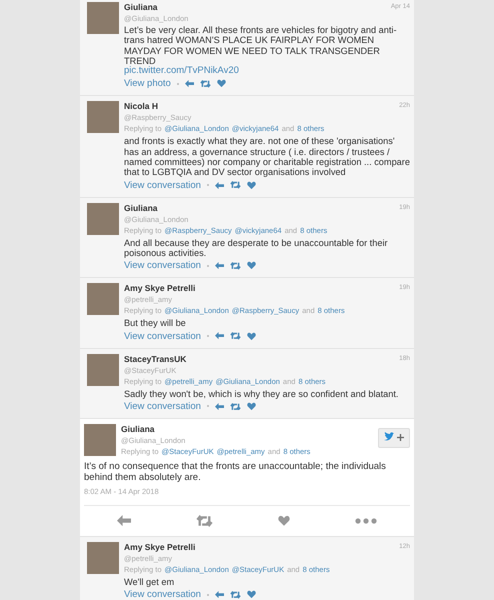 This screenshot has height=600, width=494. I want to click on tweet-text: Sadly they won't be, which is why they are so confident and blatant., so click(262, 393).